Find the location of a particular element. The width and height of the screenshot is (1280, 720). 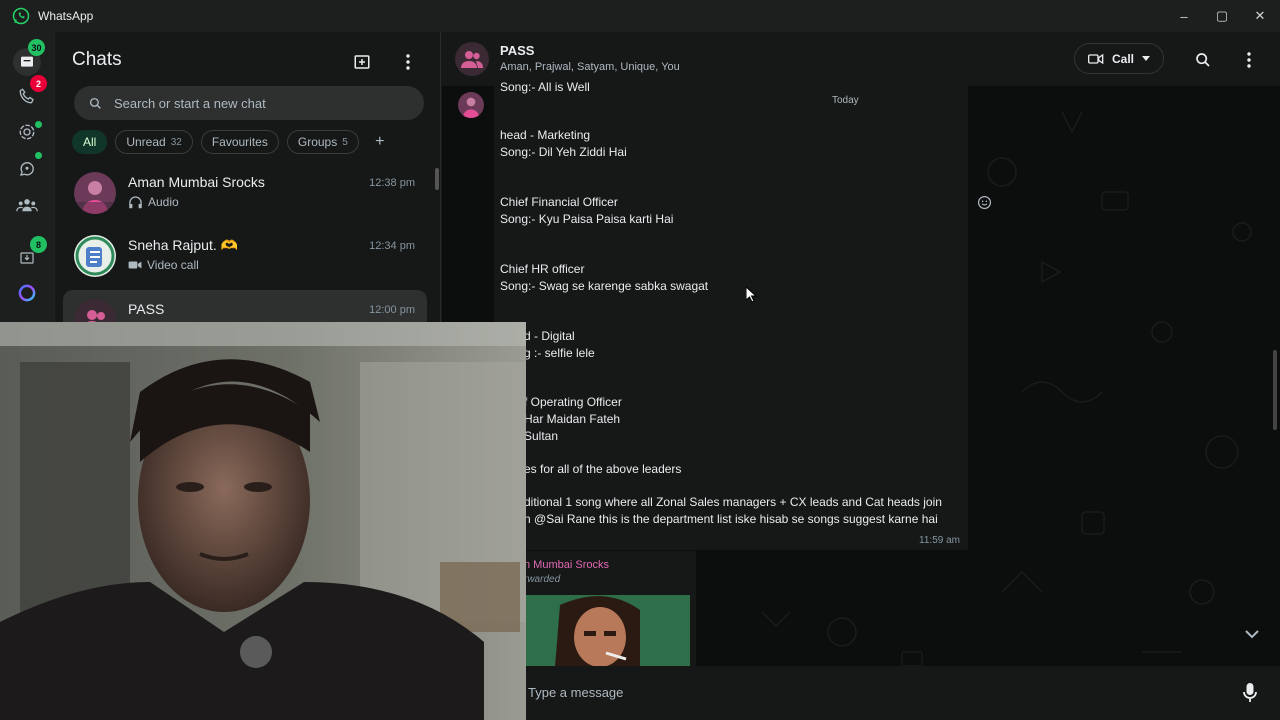

calls-missed-badge: 2 is located at coordinates (38, 83).